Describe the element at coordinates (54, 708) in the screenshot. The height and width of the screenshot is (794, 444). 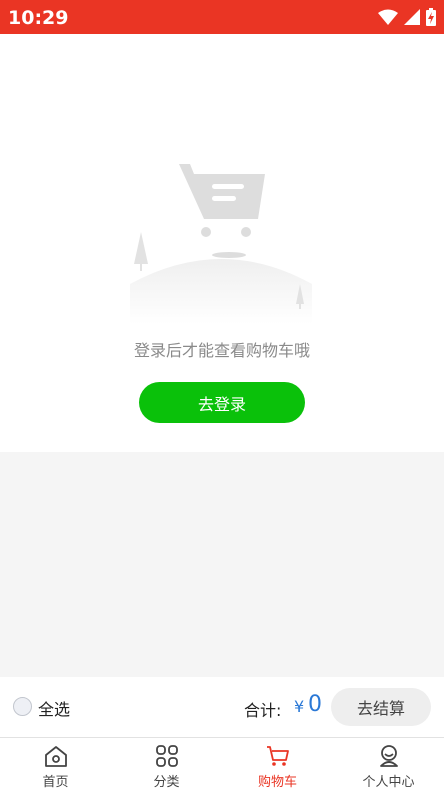
I see `select-all-label: 全选` at that location.